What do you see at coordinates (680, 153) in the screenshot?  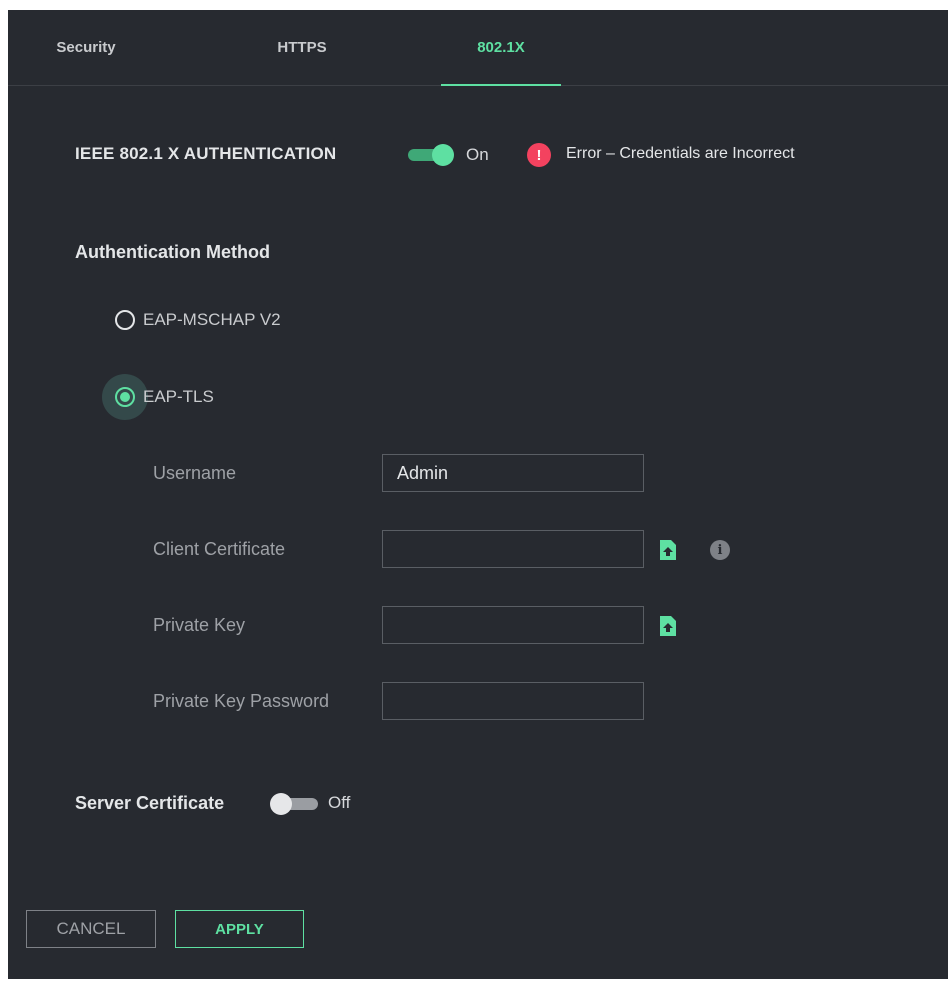 I see `error-message: Error – Credentials are Incorrect` at bounding box center [680, 153].